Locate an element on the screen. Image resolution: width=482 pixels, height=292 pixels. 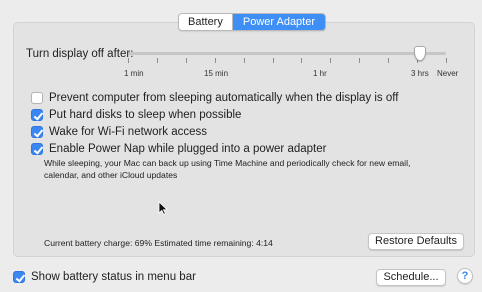
tab-battery: Battery is located at coordinates (205, 22).